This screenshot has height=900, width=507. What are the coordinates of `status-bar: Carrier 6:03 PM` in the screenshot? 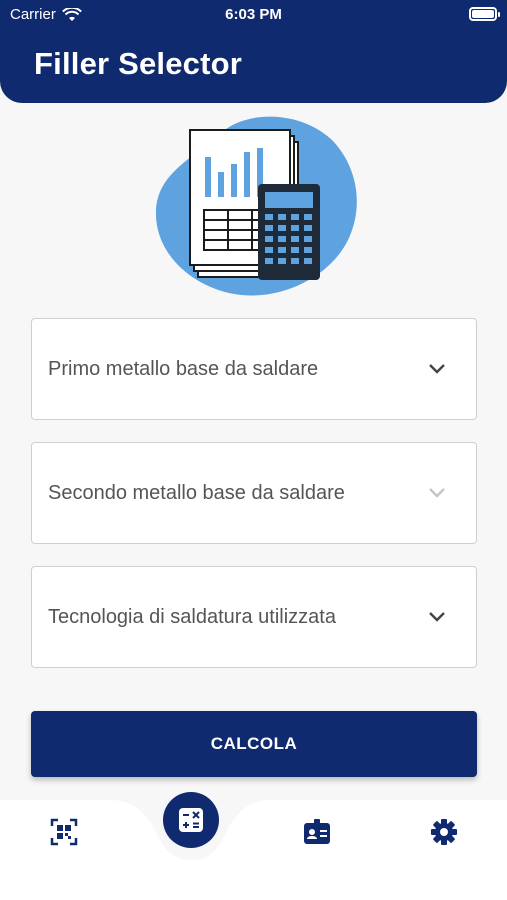 It's located at (253, 15).